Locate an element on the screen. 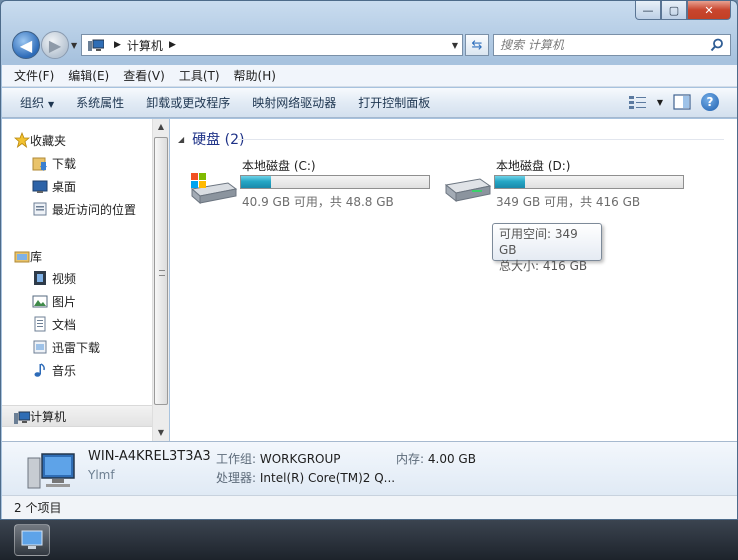 This screenshot has width=738, height=560. nav-item-label: 桌面 is located at coordinates (64, 186).